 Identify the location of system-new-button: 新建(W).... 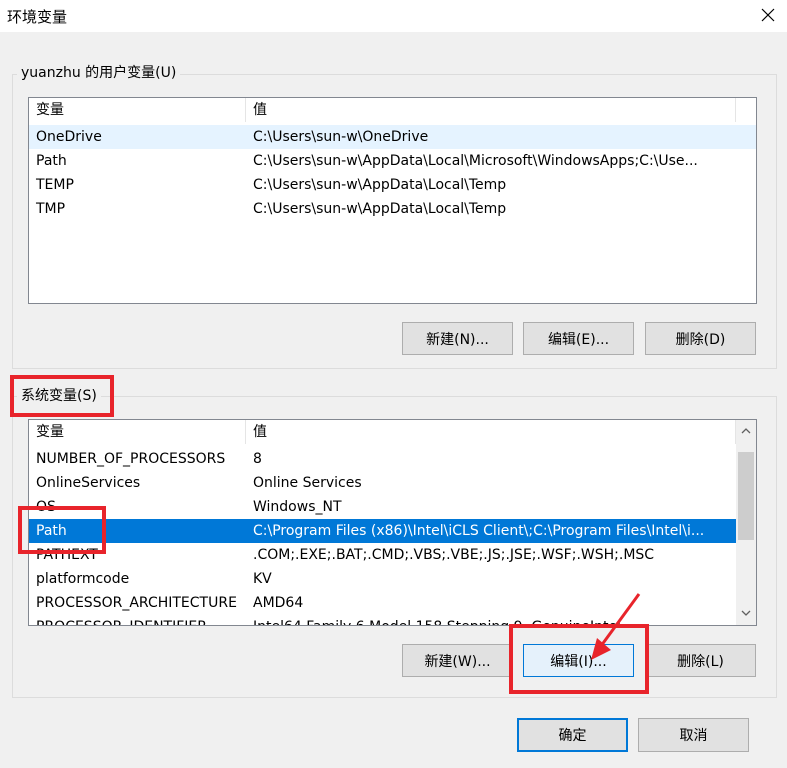
(457, 660).